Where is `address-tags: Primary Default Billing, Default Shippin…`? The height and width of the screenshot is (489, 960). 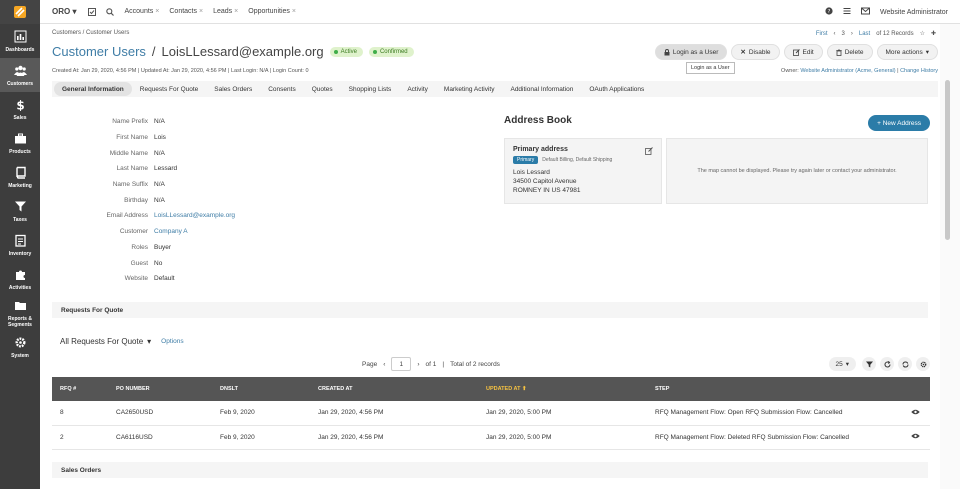 address-tags: Primary Default Billing, Default Shippin… is located at coordinates (583, 160).